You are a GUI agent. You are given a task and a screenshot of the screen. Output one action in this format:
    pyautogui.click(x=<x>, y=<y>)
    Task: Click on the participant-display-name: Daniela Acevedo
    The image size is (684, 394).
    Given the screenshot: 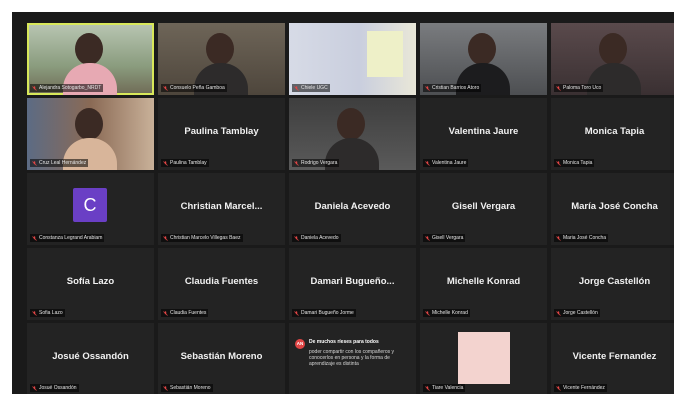 What is the action you would take?
    pyautogui.click(x=352, y=206)
    